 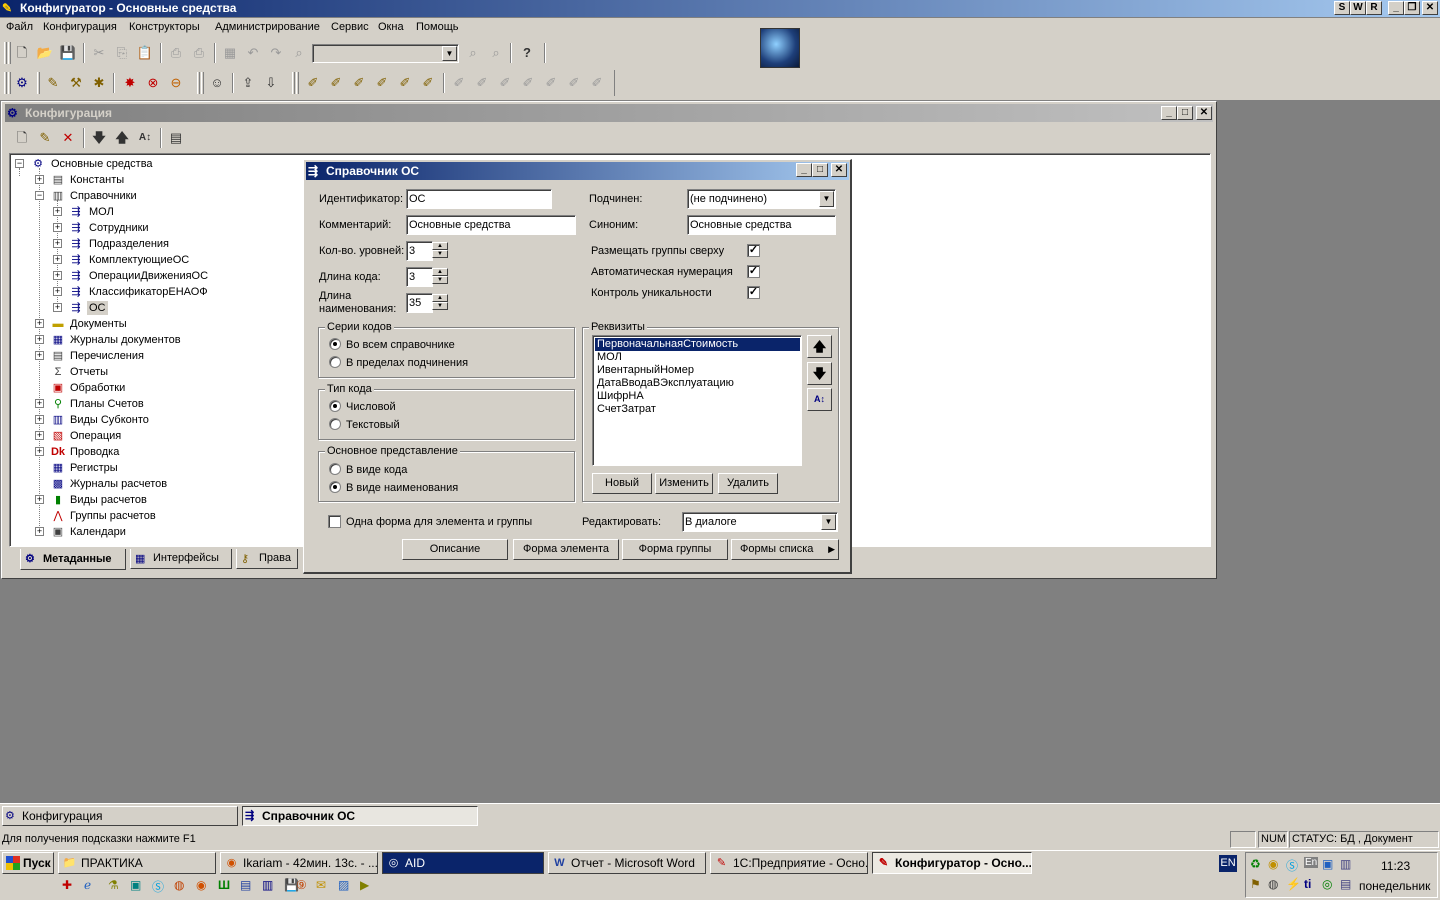 What do you see at coordinates (1307, 884) in the screenshot?
I see `tray-10-icon: ti` at bounding box center [1307, 884].